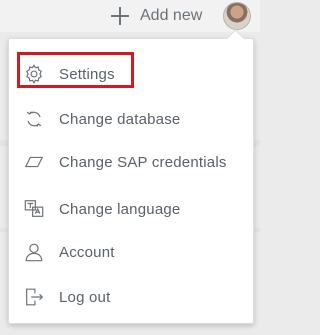  I want to click on add-new-button: Add new, so click(156, 16).